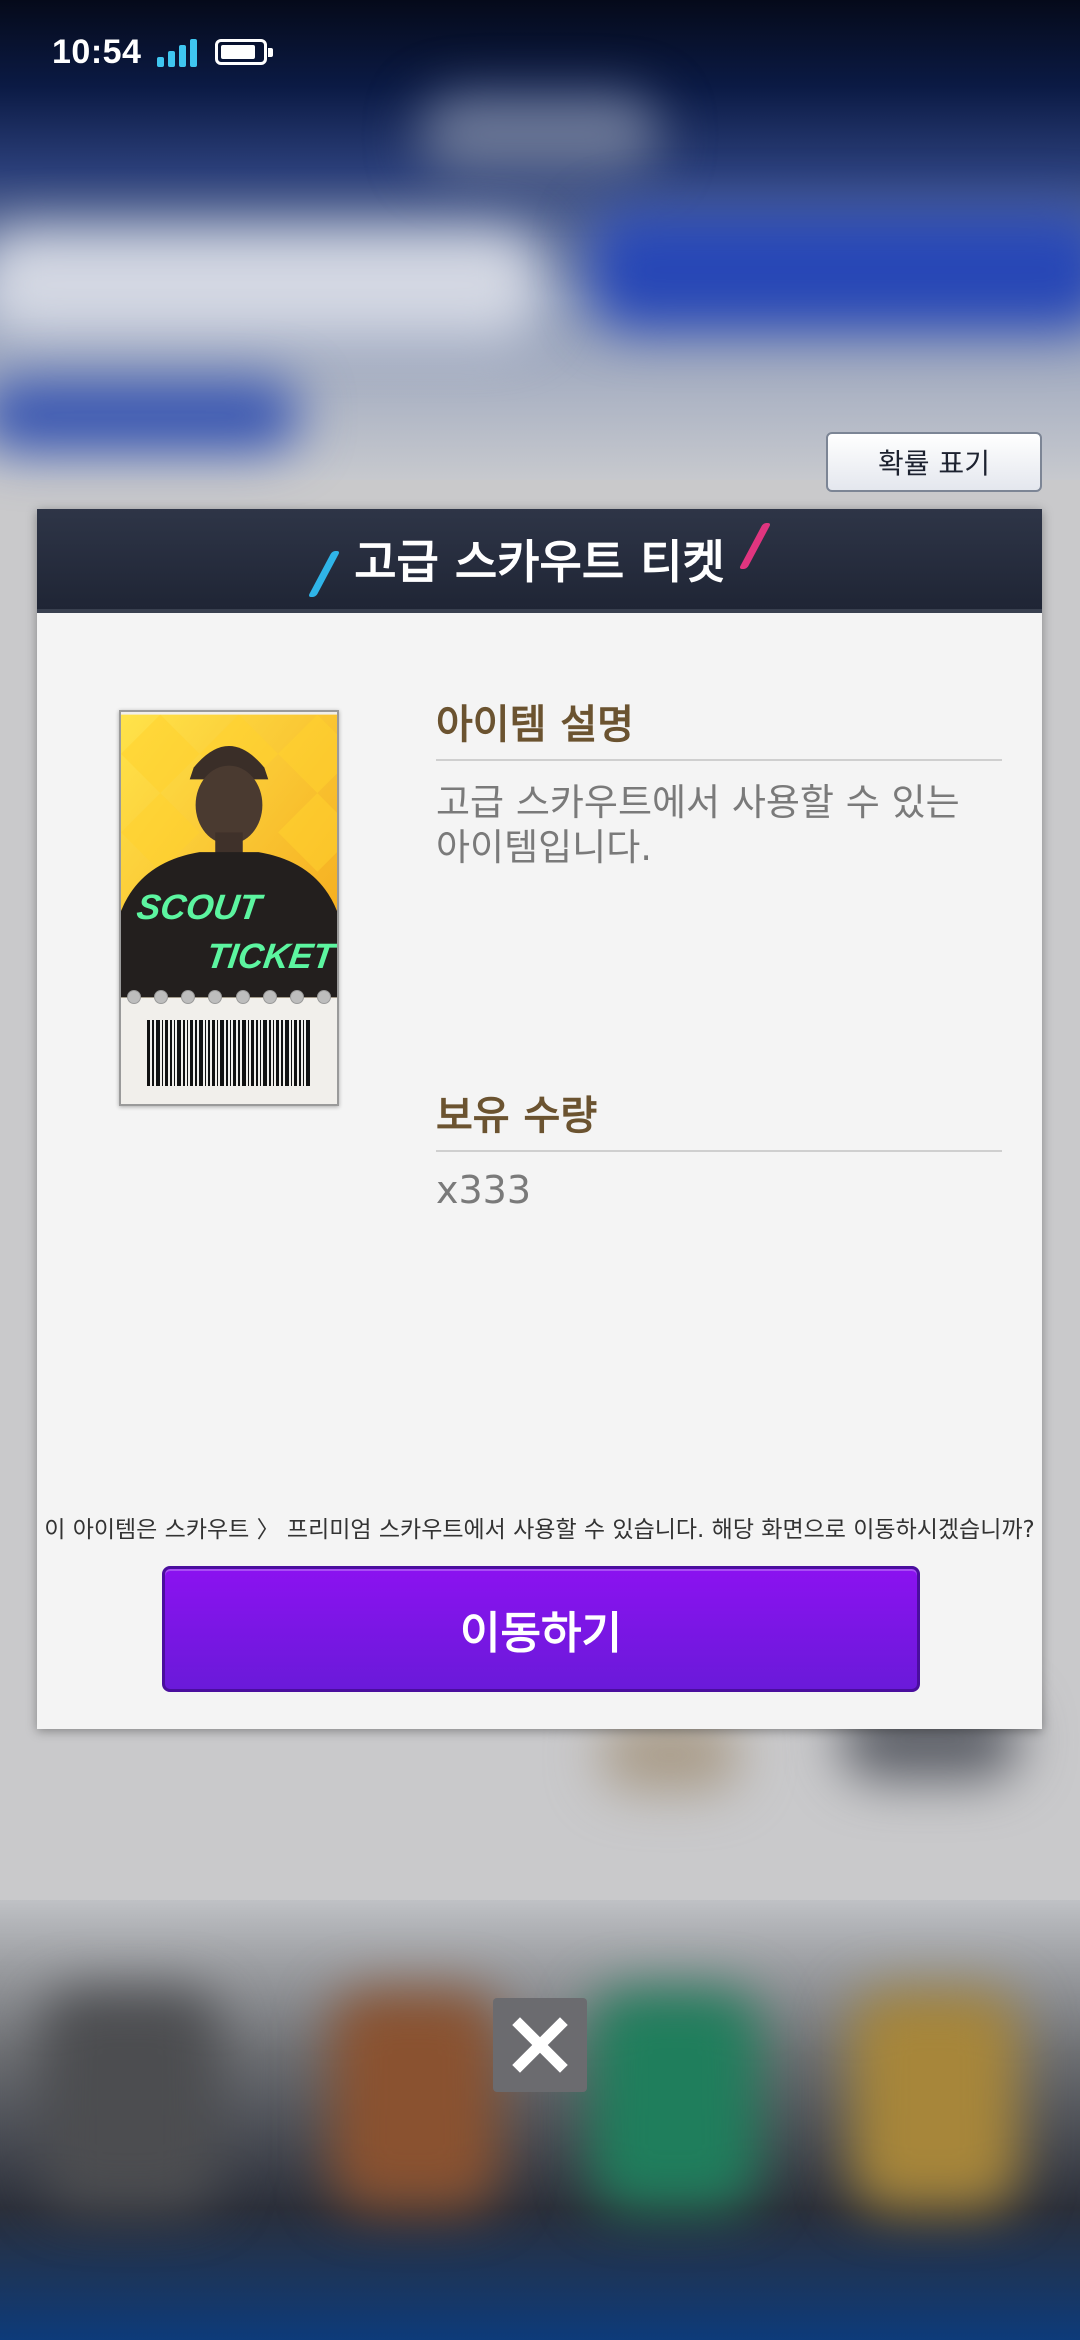 Image resolution: width=1080 pixels, height=2340 pixels. What do you see at coordinates (934, 462) in the screenshot?
I see `probability-button: 확률 표기` at bounding box center [934, 462].